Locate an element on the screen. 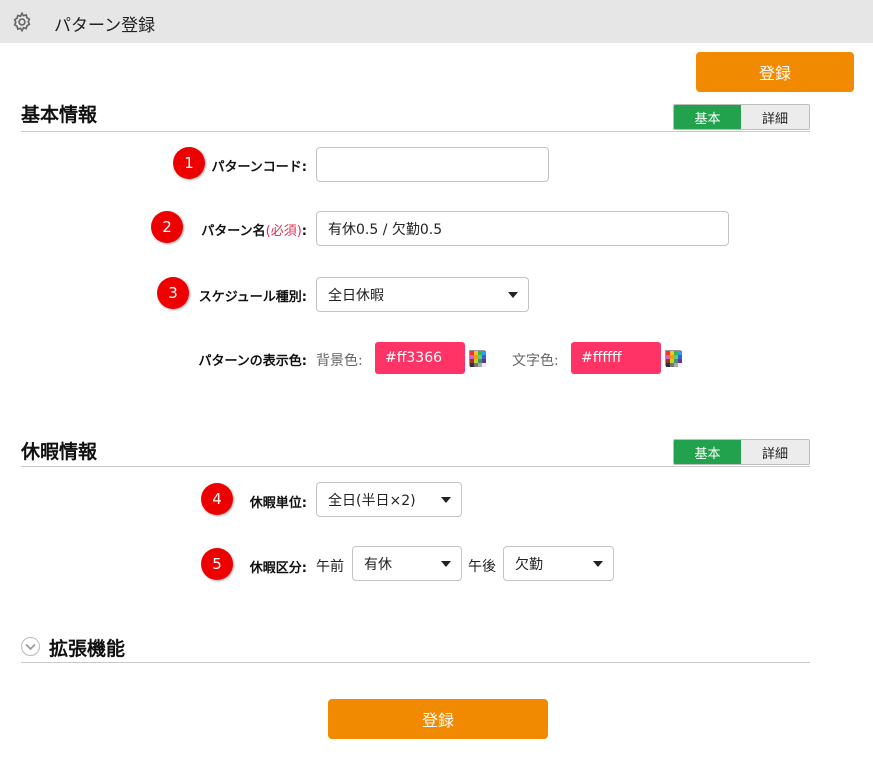 The width and height of the screenshot is (873, 767). gear-icon is located at coordinates (22, 22).